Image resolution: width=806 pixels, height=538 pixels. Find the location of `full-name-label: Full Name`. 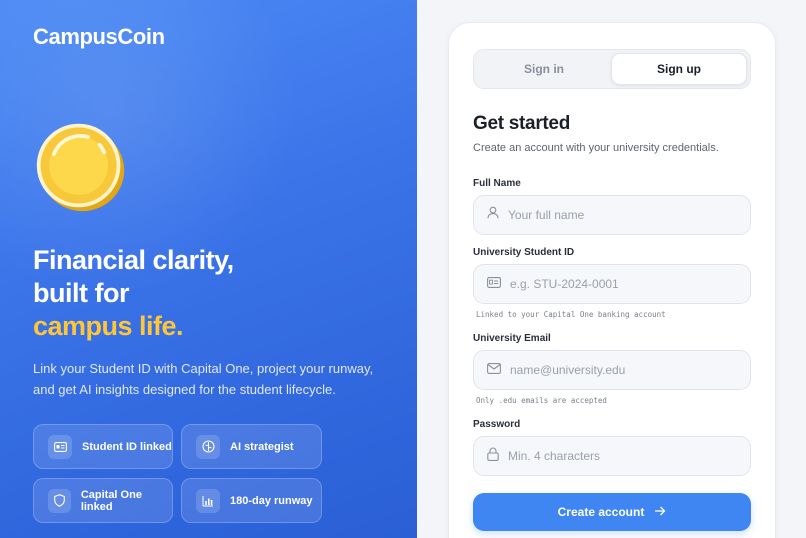

full-name-label: Full Name is located at coordinates (497, 183).